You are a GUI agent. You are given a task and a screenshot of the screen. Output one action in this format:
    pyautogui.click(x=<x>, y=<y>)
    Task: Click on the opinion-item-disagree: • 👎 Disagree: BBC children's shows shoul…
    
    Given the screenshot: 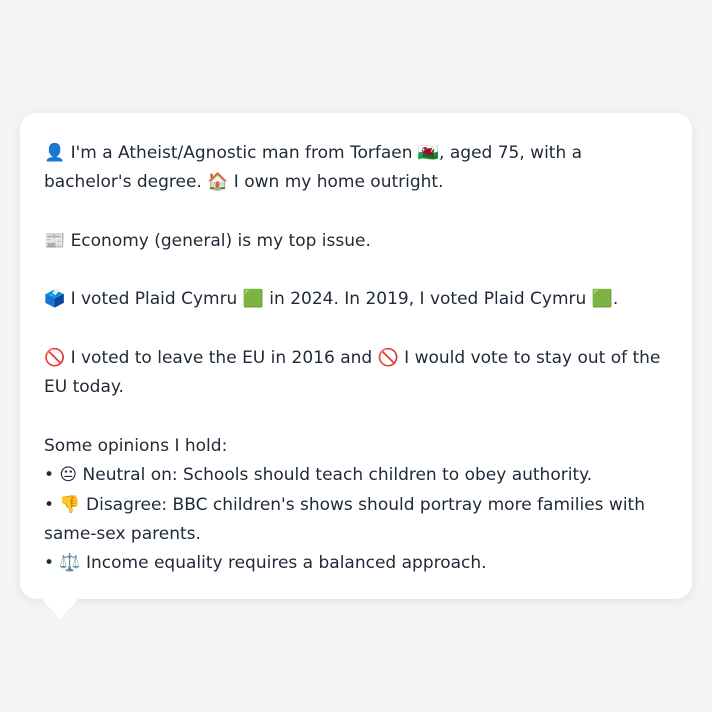 What is the action you would take?
    pyautogui.click(x=344, y=519)
    